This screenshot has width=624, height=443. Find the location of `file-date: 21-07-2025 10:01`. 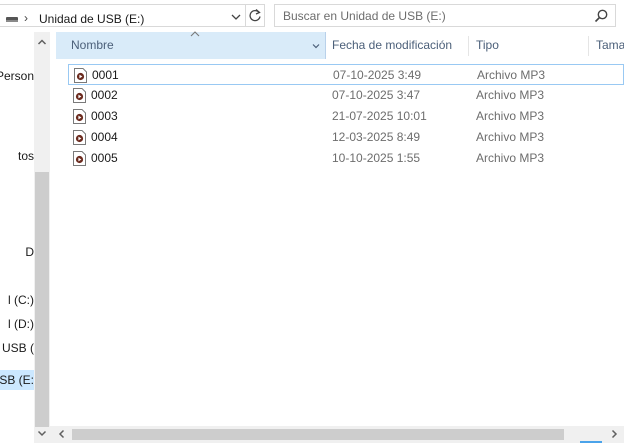

file-date: 21-07-2025 10:01 is located at coordinates (379, 116).